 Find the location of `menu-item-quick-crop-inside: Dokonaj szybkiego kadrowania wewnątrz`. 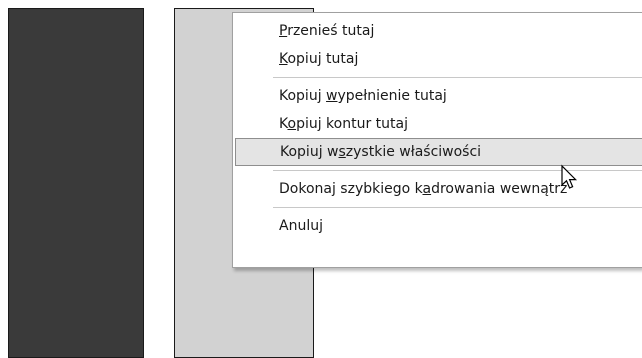

menu-item-quick-crop-inside: Dokonaj szybkiego kadrowania wewnątrz is located at coordinates (437, 189).